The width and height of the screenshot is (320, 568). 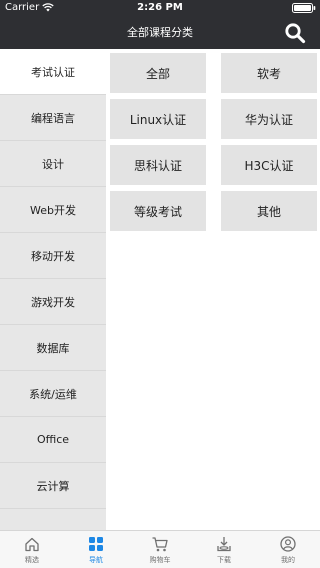 I want to click on status-bar: Carrier 2:26 PM, so click(x=160, y=8).